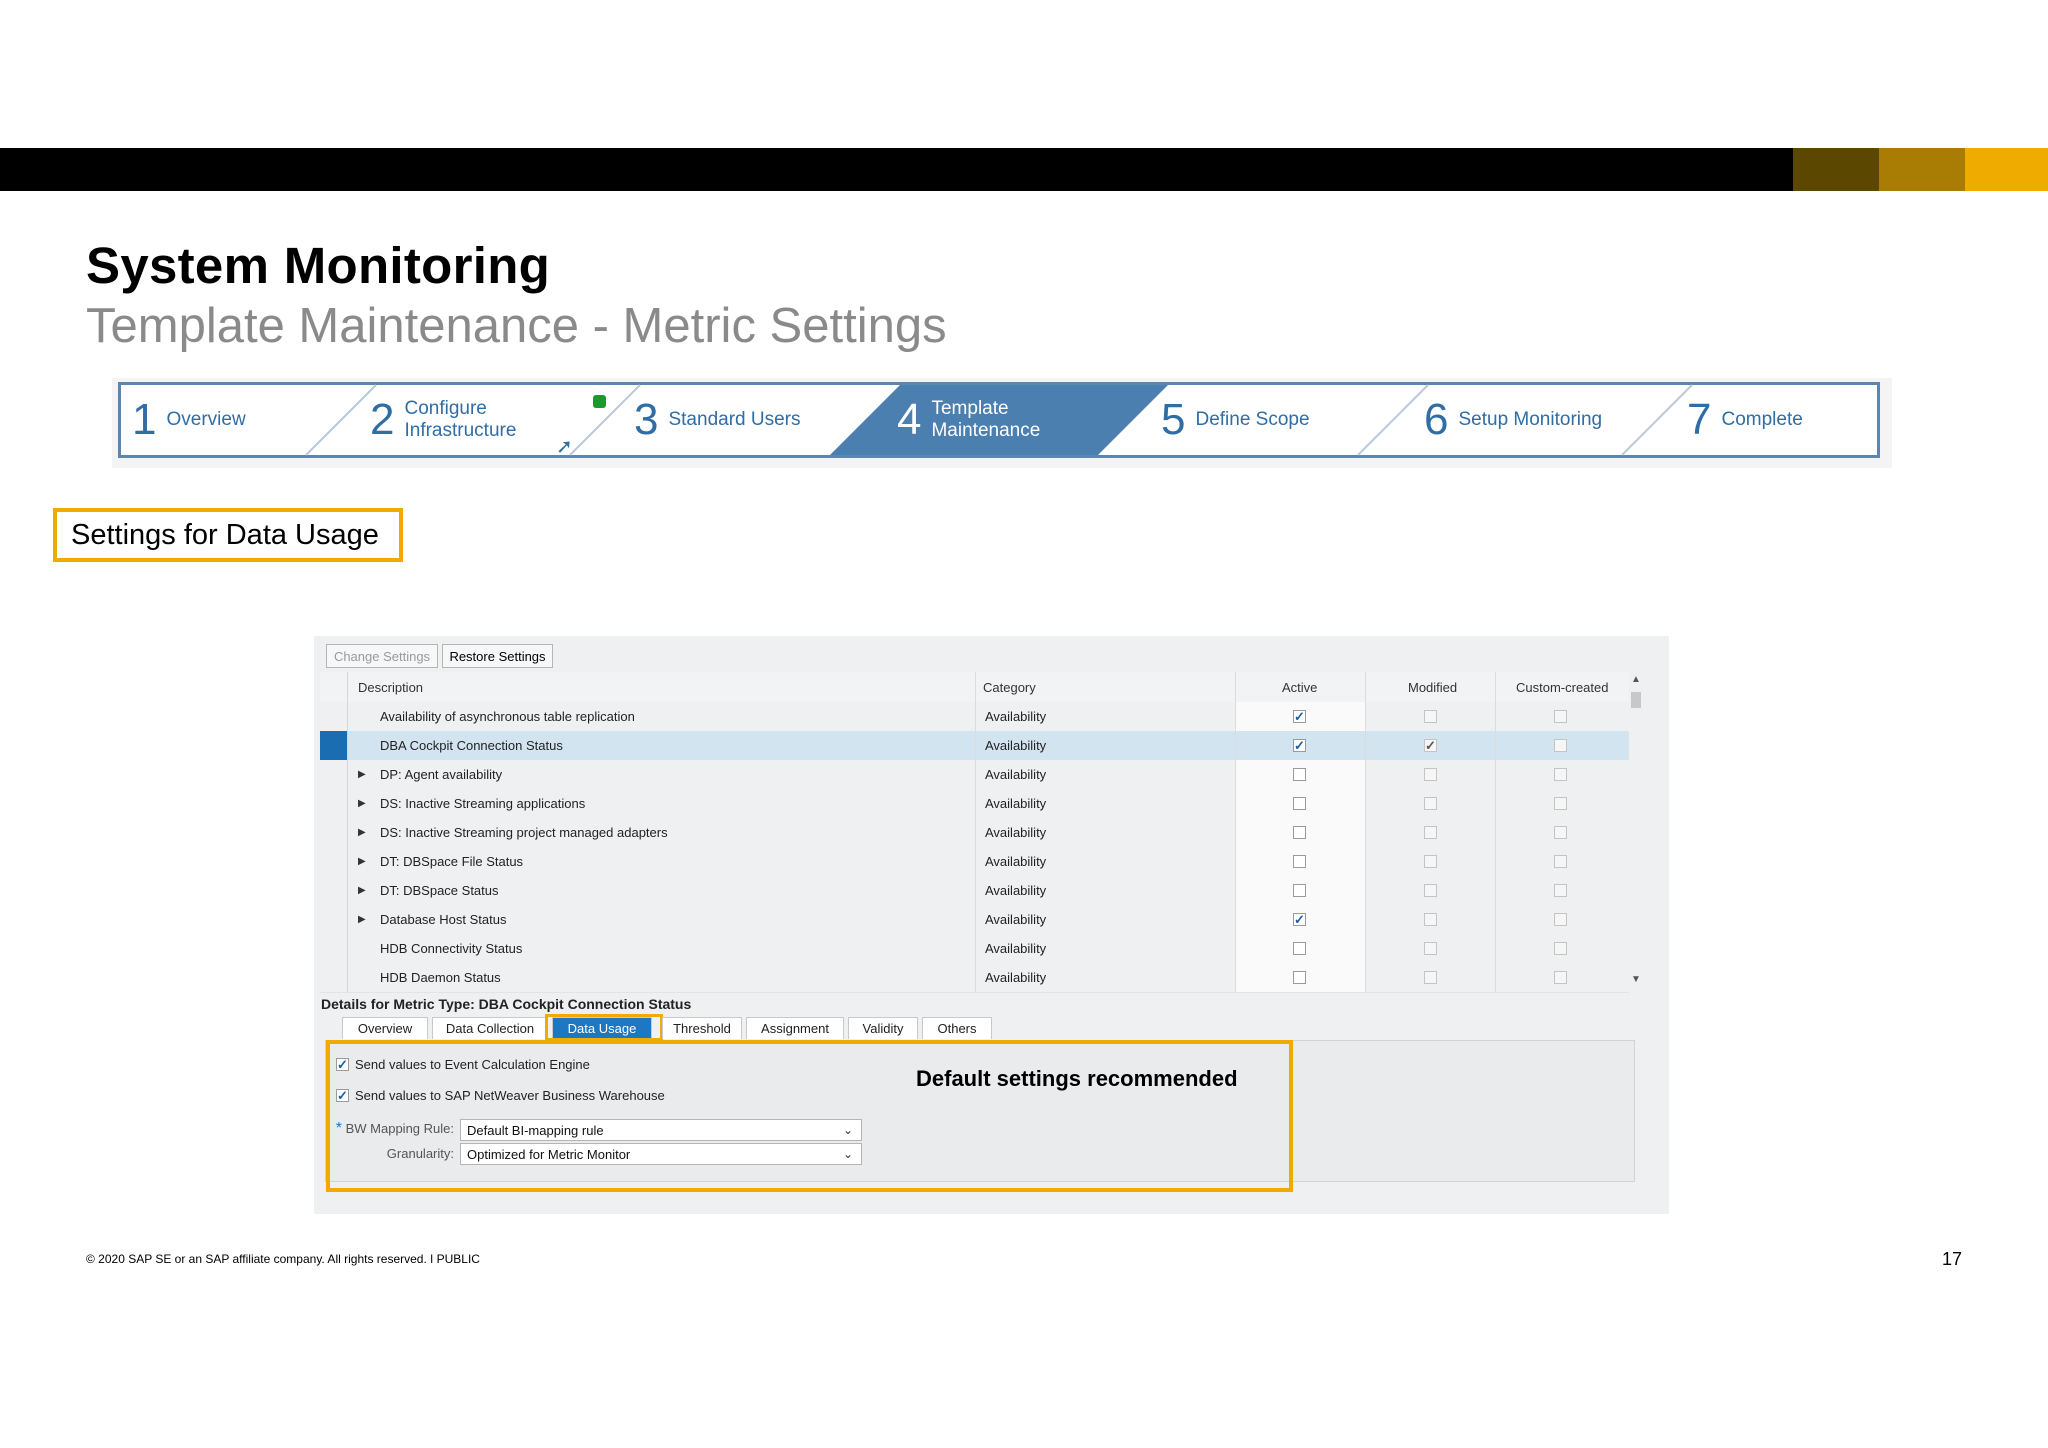  I want to click on table-row: ▶ DT: DBSpace File Status Availability, so click(974, 862).